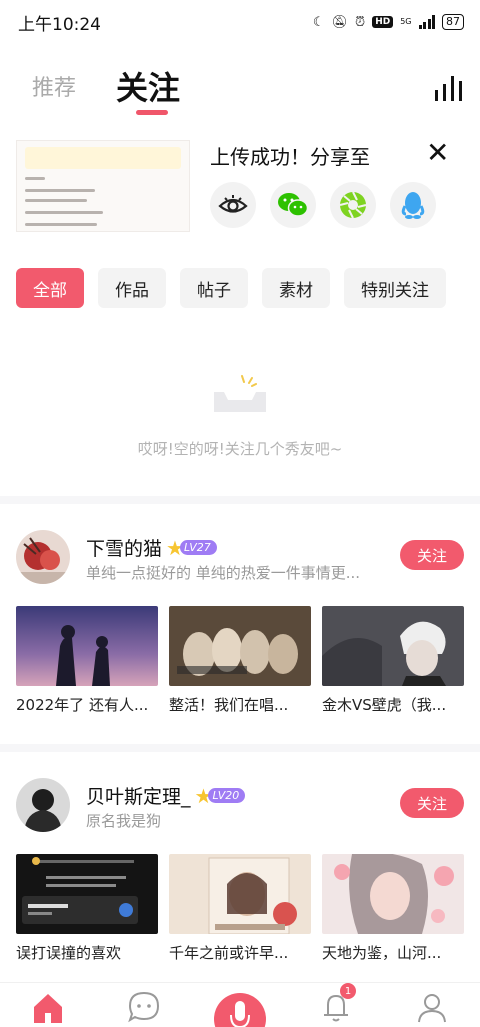 Image resolution: width=480 pixels, height=1027 pixels. I want to click on moments-icon, so click(353, 205).